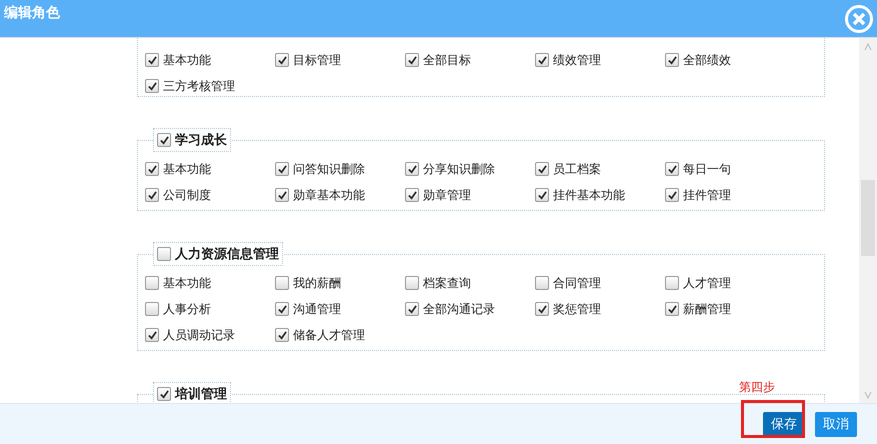  What do you see at coordinates (199, 335) in the screenshot?
I see `checkbox-label: 人员调动记录` at bounding box center [199, 335].